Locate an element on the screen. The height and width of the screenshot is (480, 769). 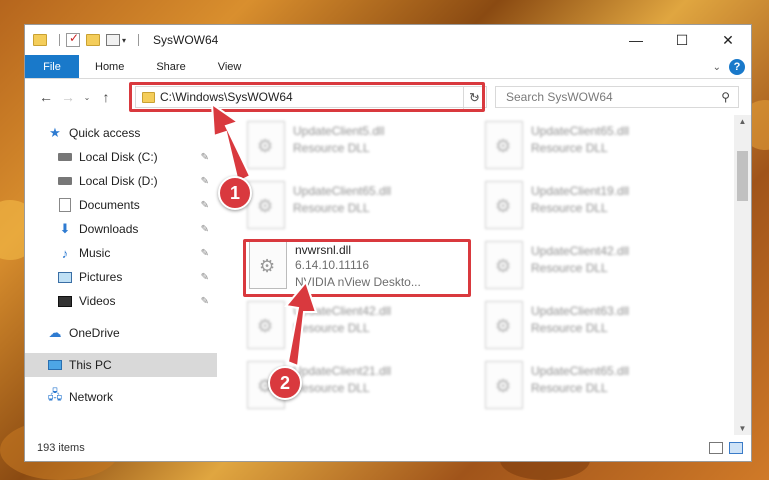
sidebar-item-label: Videos is located at coordinates (97, 301).